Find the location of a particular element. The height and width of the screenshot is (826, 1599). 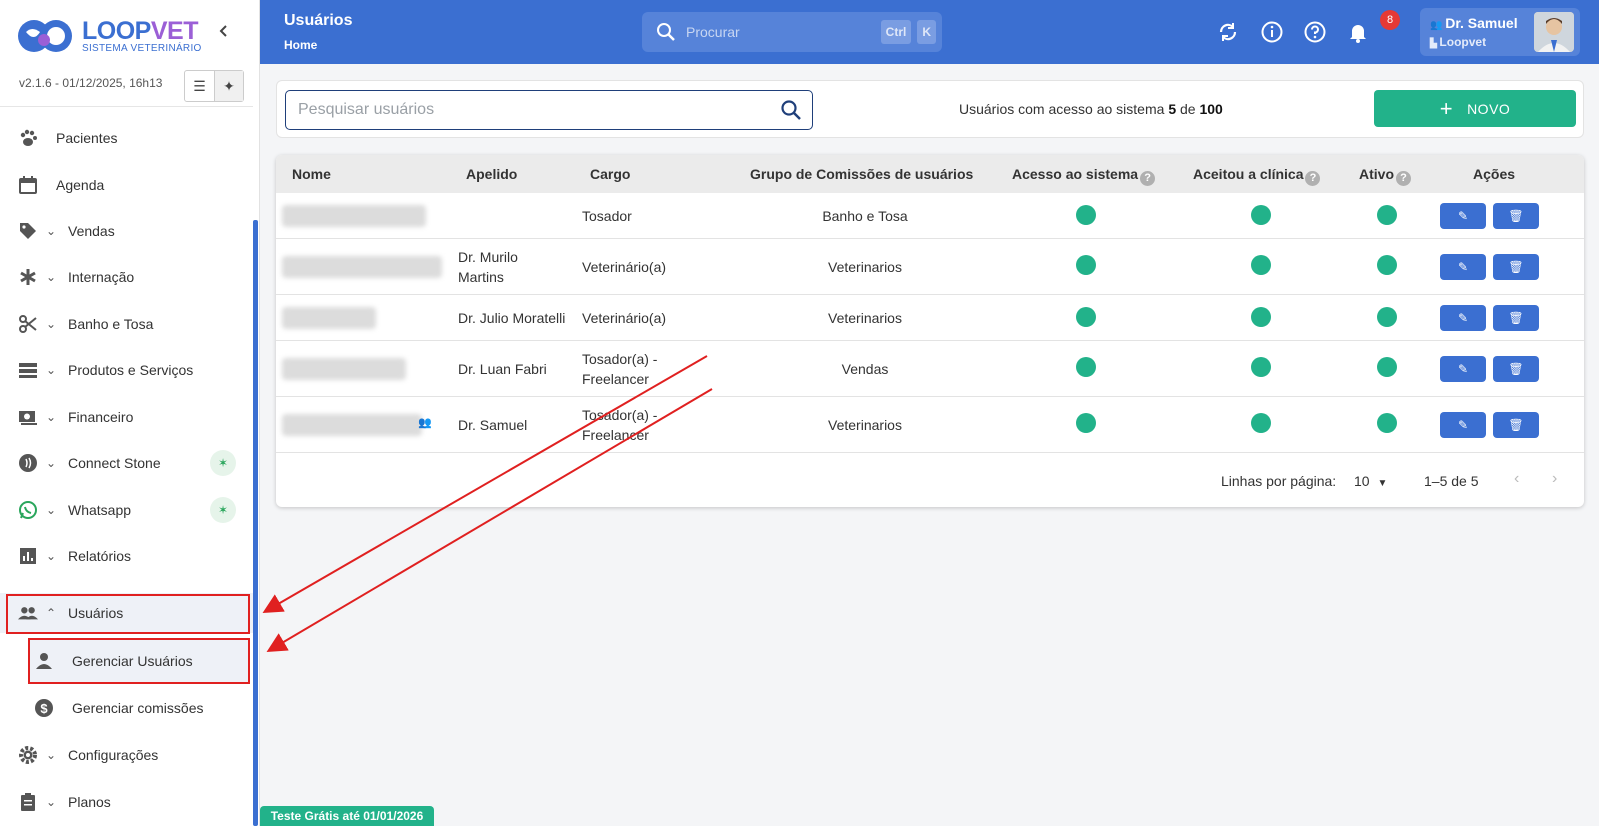

cell-grupo: Banho e Tosa is located at coordinates (865, 216).